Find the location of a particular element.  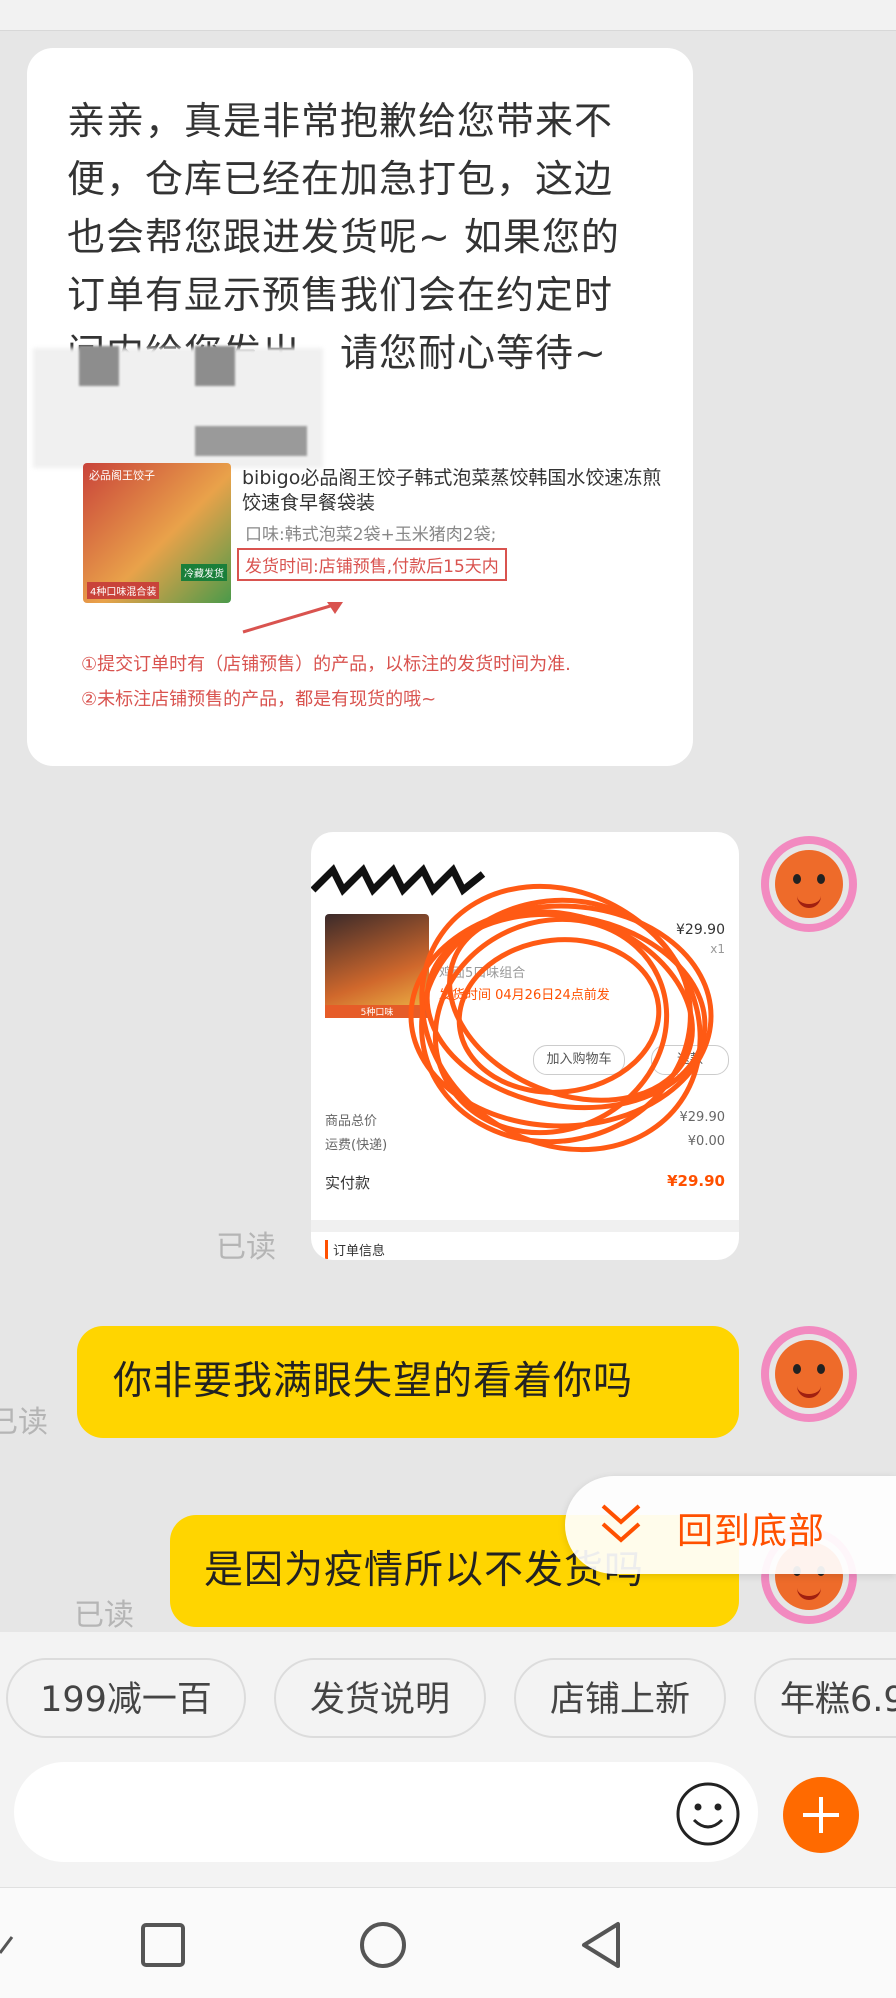

chevron-double-down-icon is located at coordinates (621, 1523).